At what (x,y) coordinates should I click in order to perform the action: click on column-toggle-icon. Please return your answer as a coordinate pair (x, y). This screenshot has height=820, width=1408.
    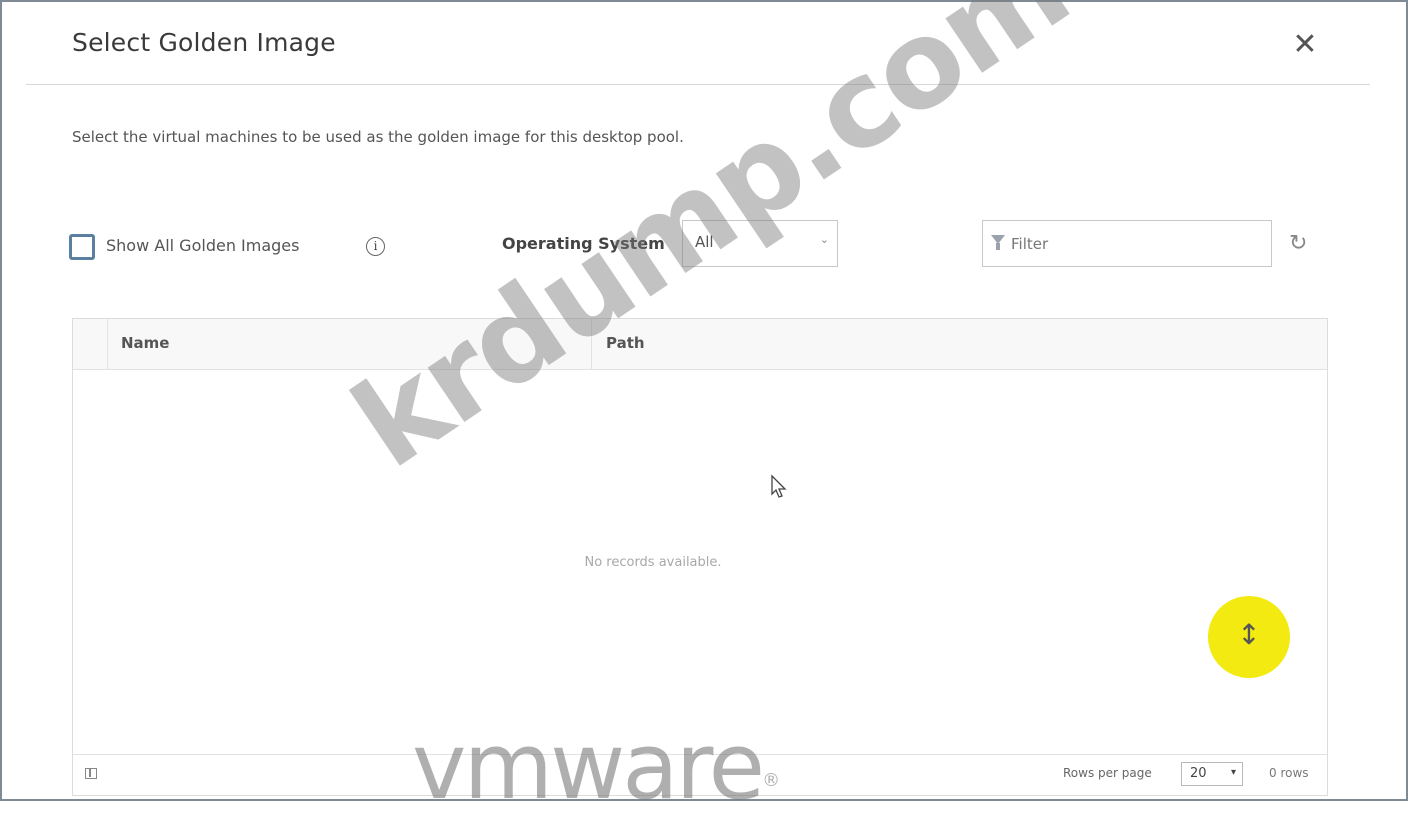
    Looking at the image, I should click on (91, 773).